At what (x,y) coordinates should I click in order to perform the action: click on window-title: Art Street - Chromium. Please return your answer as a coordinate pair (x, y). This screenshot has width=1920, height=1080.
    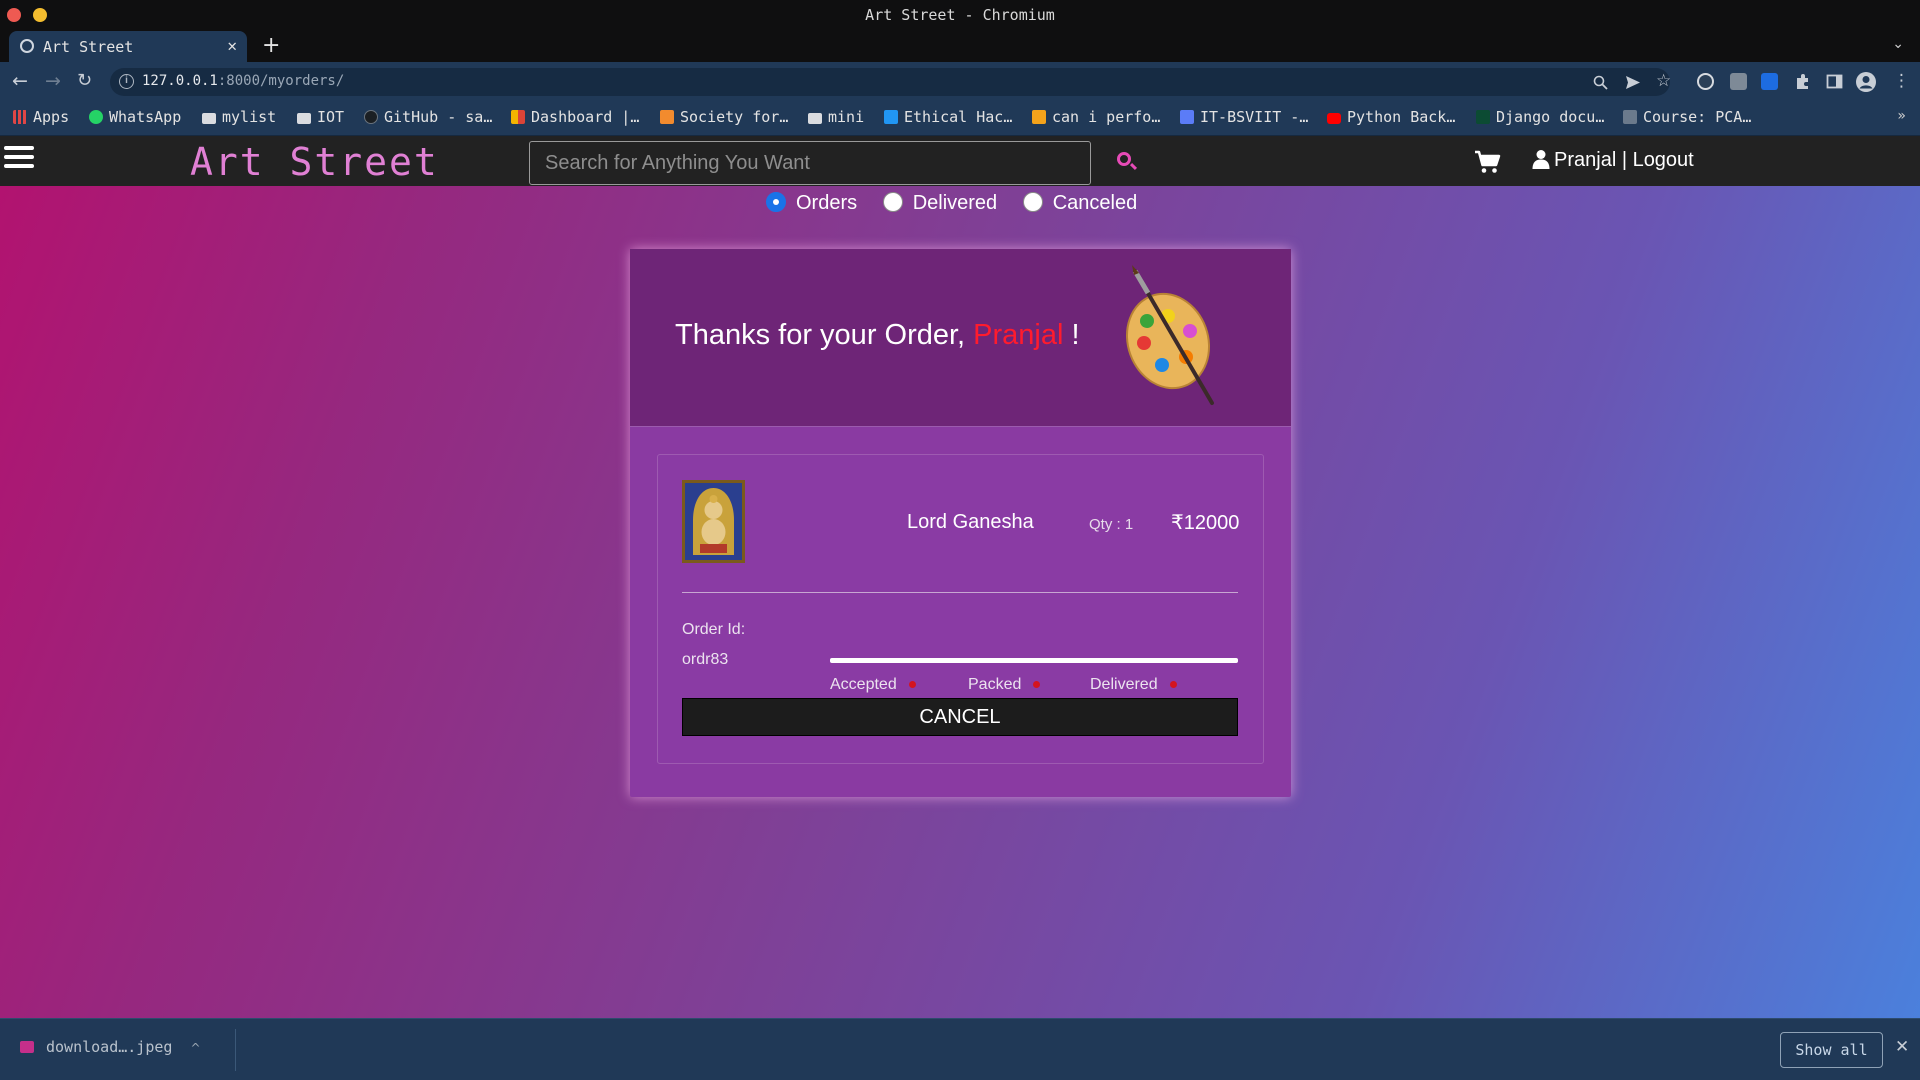
    Looking at the image, I should click on (960, 15).